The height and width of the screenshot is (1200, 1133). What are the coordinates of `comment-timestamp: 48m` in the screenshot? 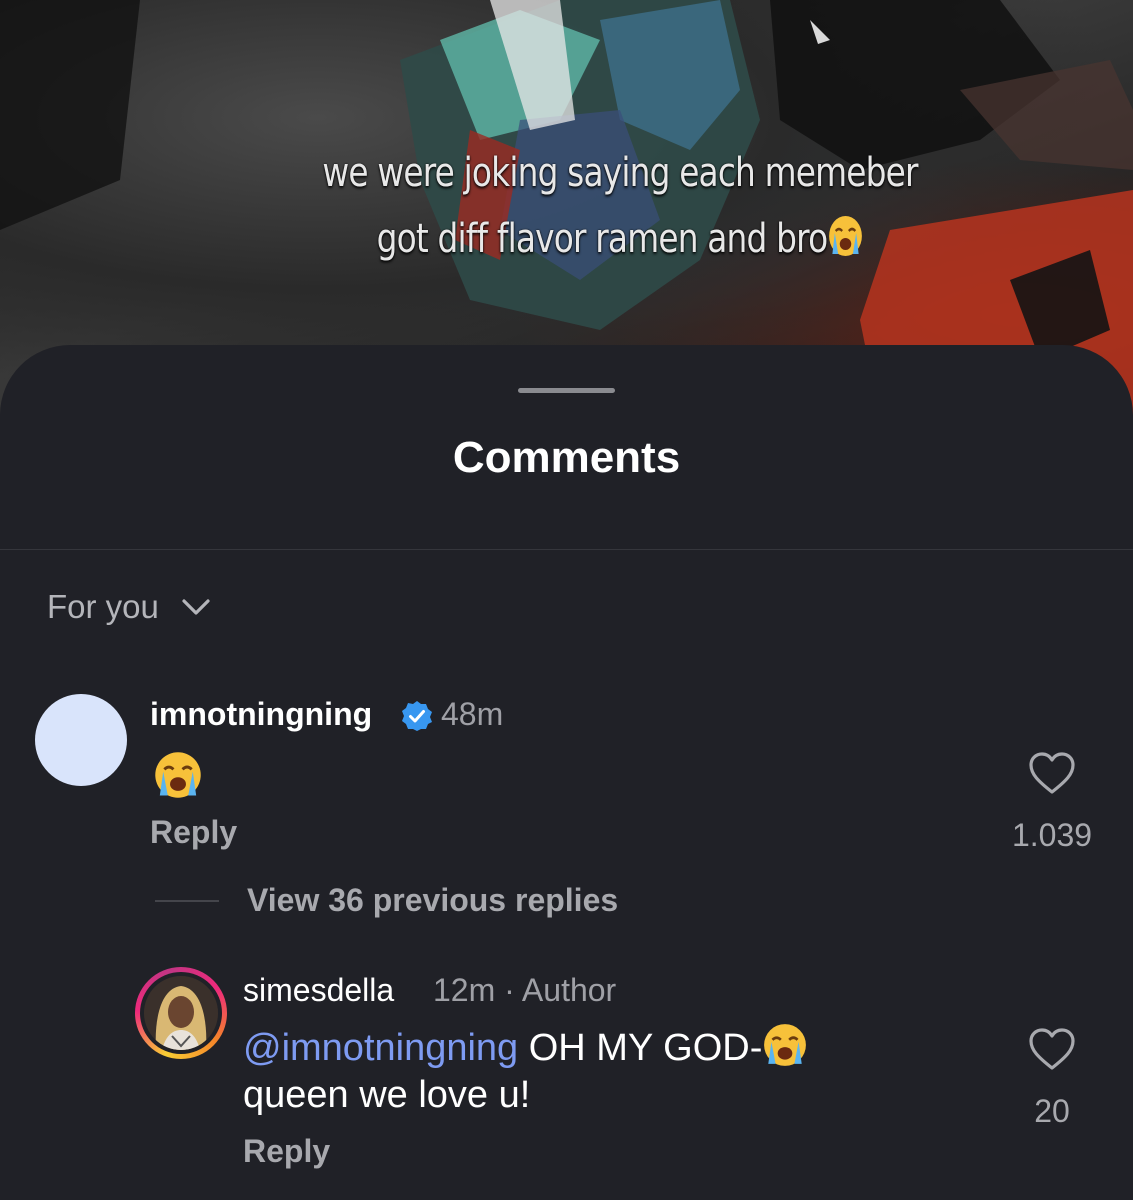 It's located at (472, 714).